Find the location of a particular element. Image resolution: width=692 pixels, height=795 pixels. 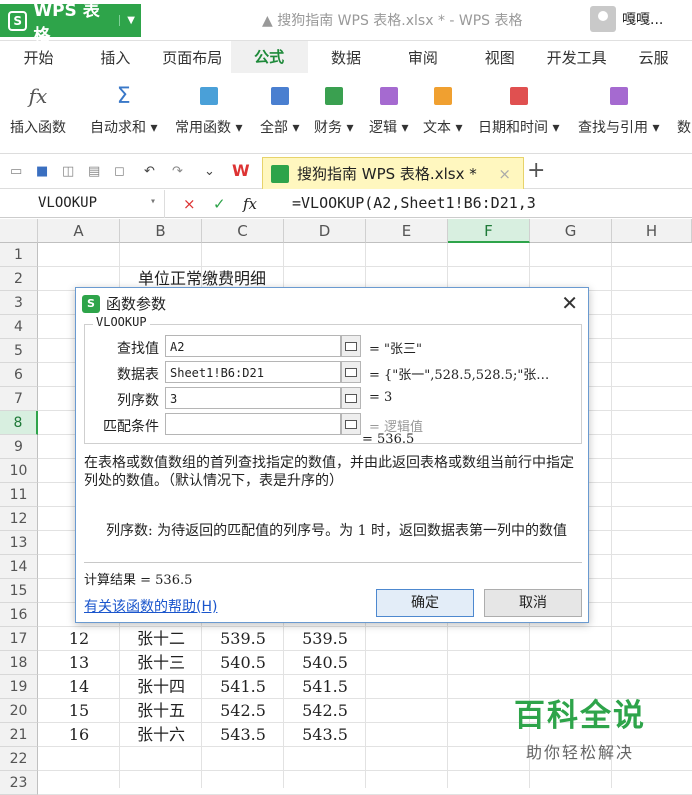

column-header: A is located at coordinates (79, 231).